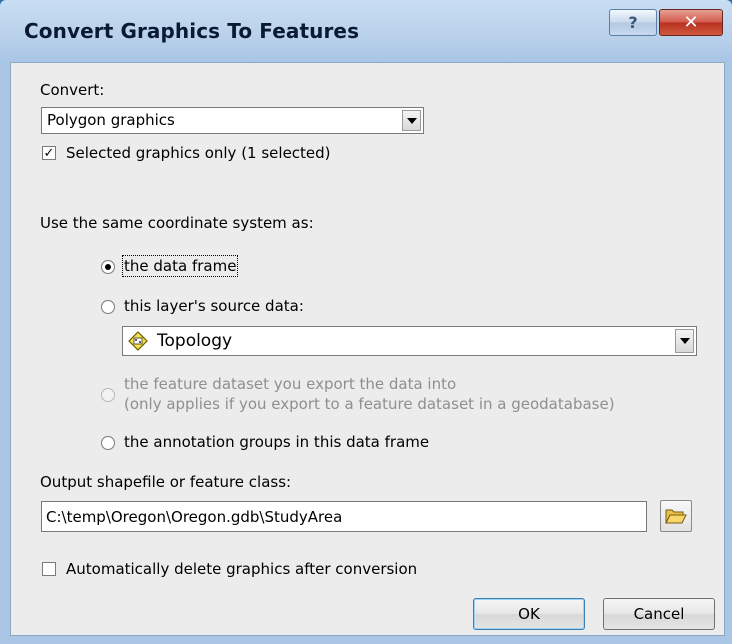 This screenshot has height=644, width=732. I want to click on checkmark-icon: ✓, so click(49, 153).